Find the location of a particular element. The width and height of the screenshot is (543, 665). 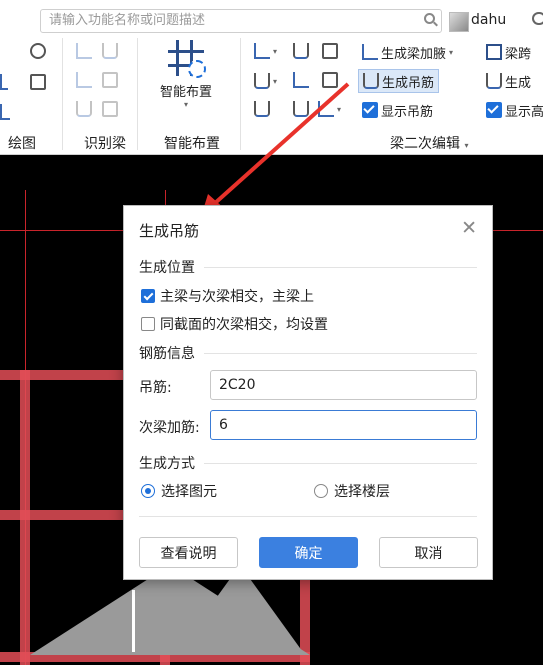

generate-hanger-label: 生成吊筋 is located at coordinates (408, 83).